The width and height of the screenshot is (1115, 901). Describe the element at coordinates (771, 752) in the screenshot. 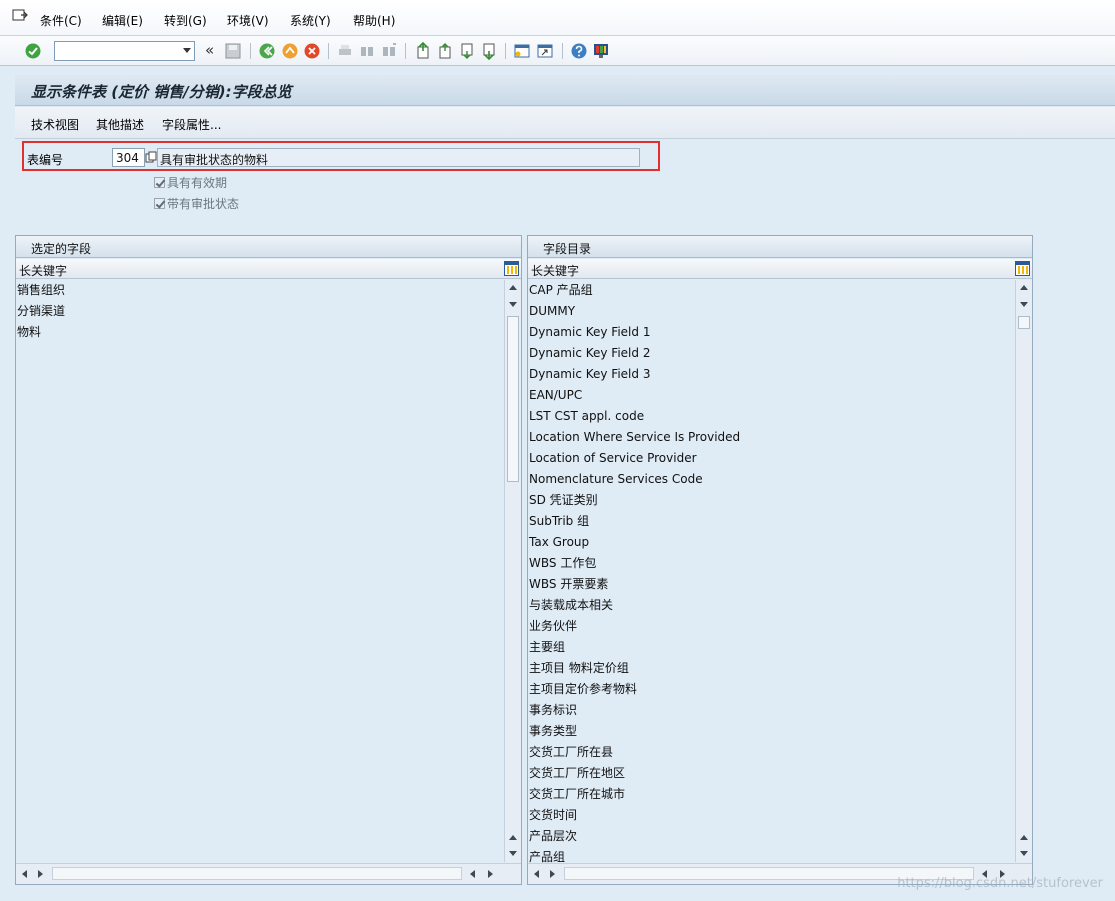

I see `list-item: 交货工厂所在县` at that location.